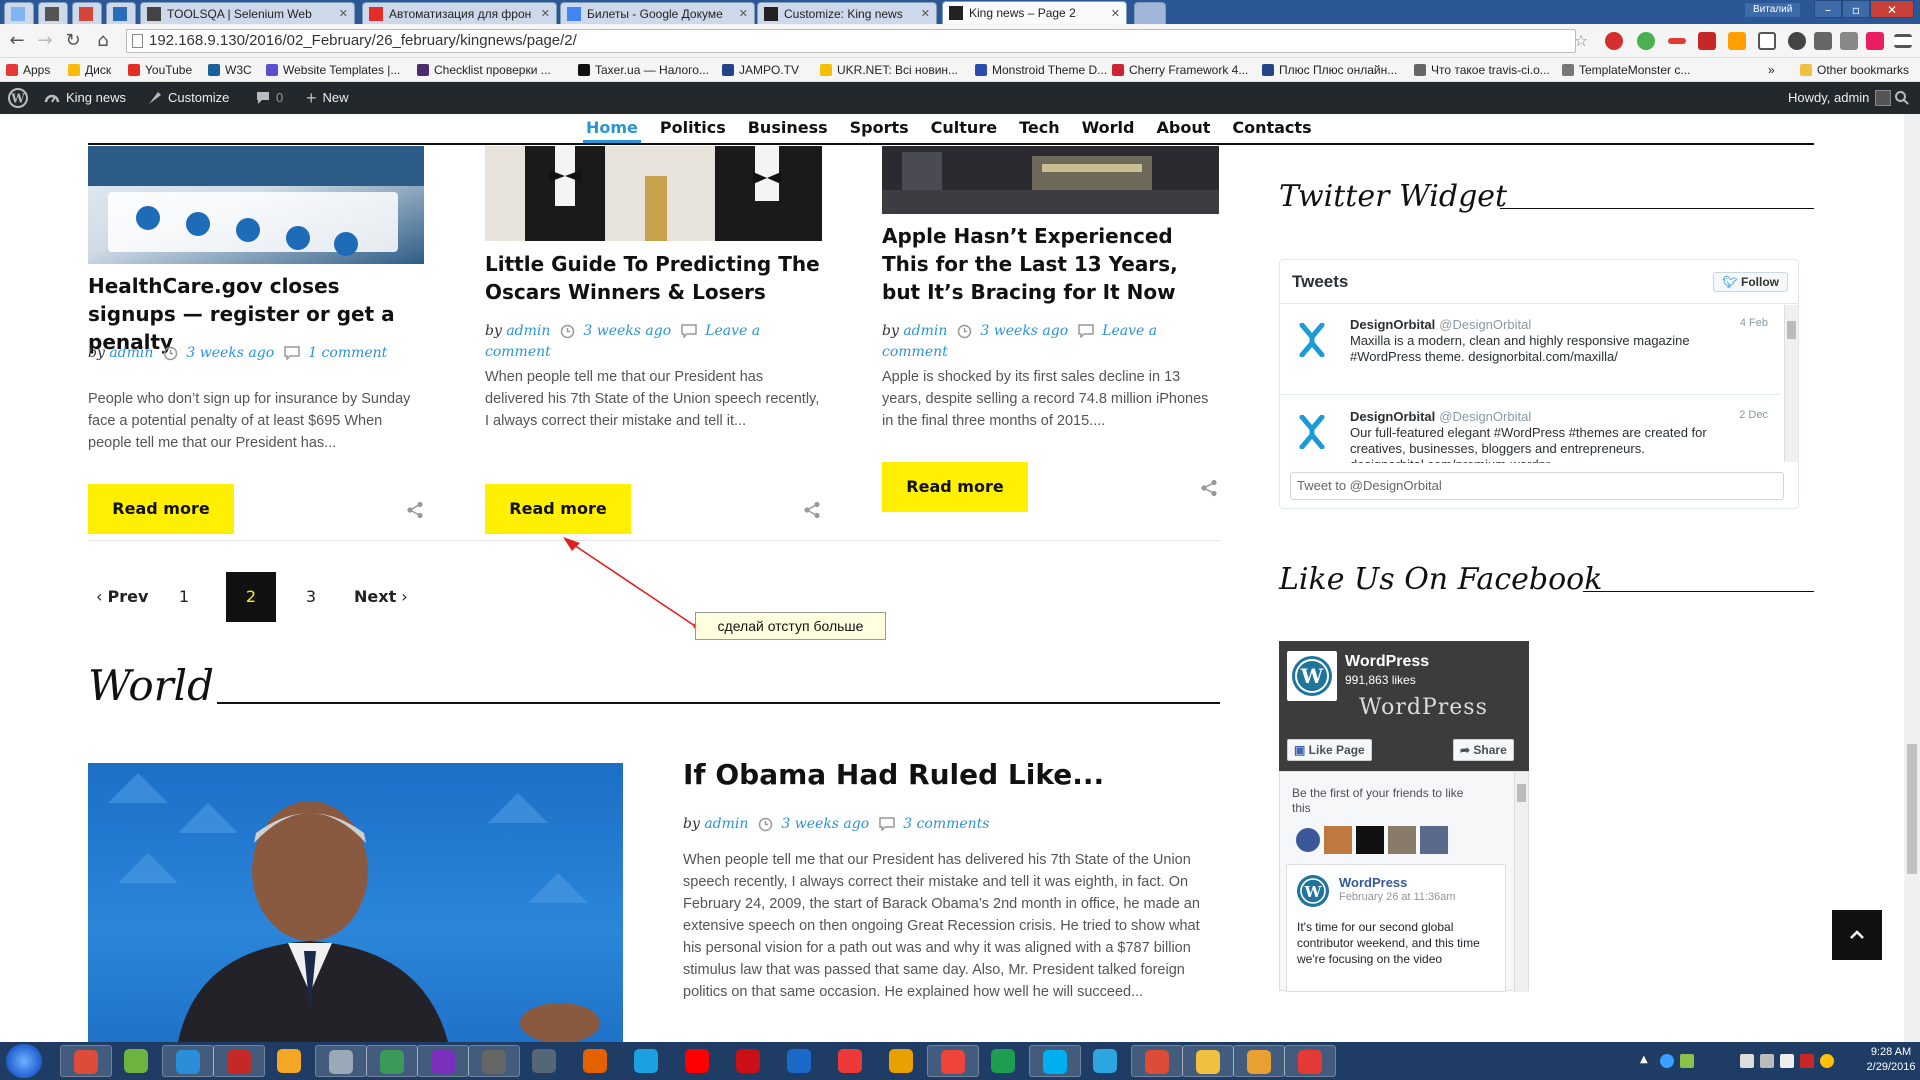 The width and height of the screenshot is (1920, 1080). What do you see at coordinates (89, 70) in the screenshot?
I see `bookmark-item: Диск` at bounding box center [89, 70].